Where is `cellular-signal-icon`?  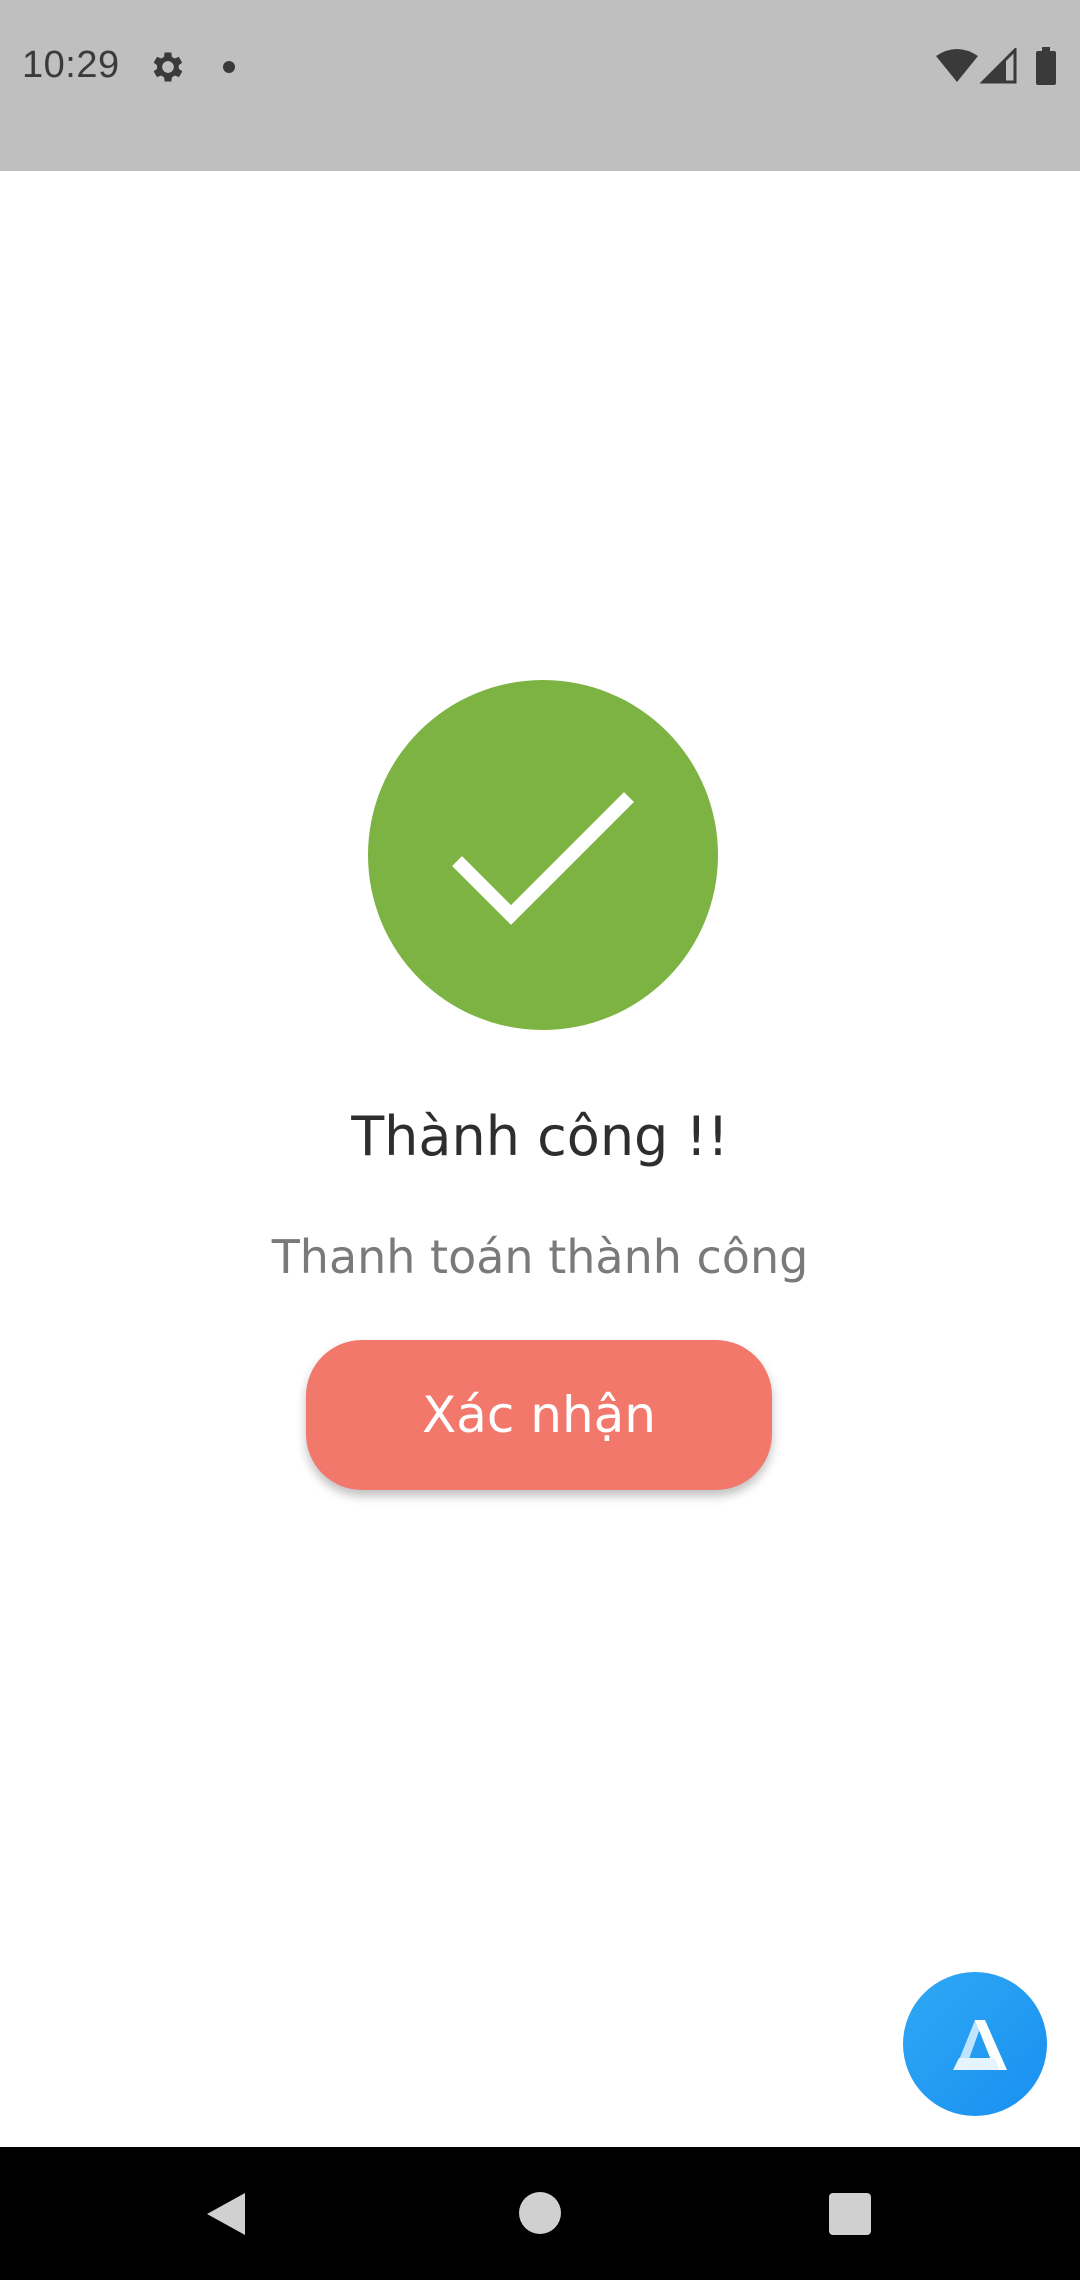 cellular-signal-icon is located at coordinates (998, 66).